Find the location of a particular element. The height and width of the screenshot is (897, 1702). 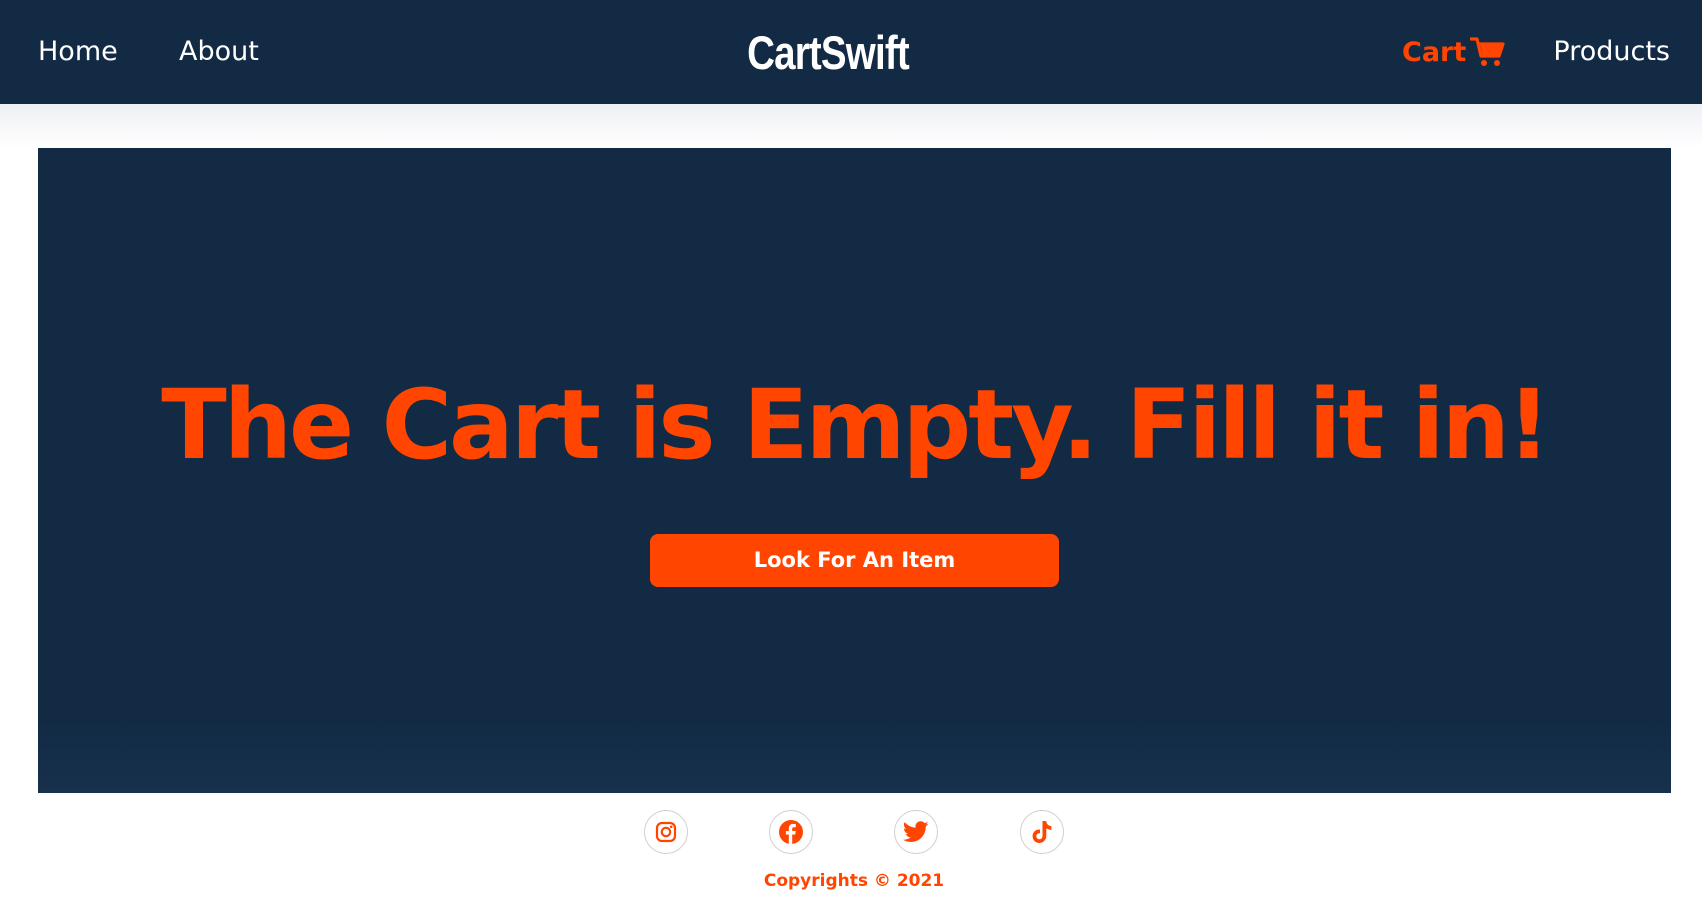

instagram-link is located at coordinates (666, 832).